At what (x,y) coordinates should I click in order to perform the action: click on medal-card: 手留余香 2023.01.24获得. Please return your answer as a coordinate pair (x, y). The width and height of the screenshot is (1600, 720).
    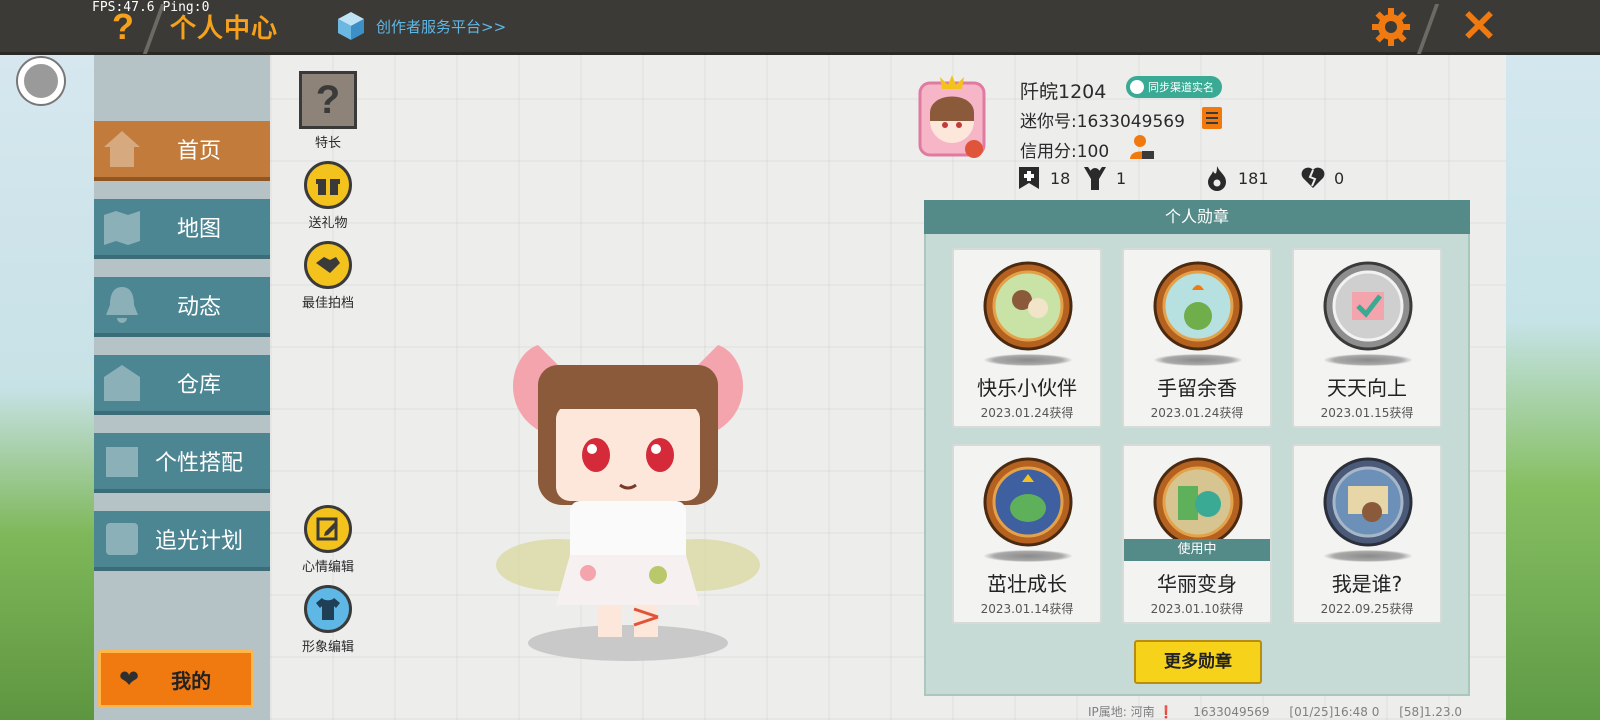
    Looking at the image, I should click on (1197, 338).